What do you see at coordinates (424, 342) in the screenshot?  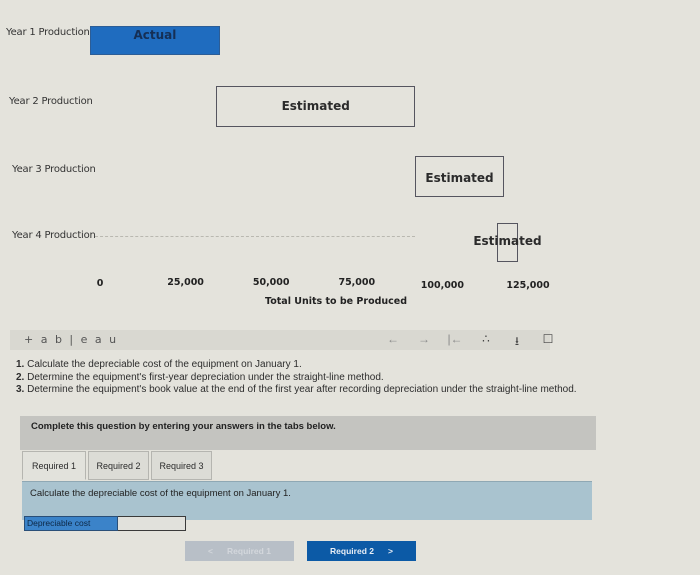 I see `redo-icon: →` at bounding box center [424, 342].